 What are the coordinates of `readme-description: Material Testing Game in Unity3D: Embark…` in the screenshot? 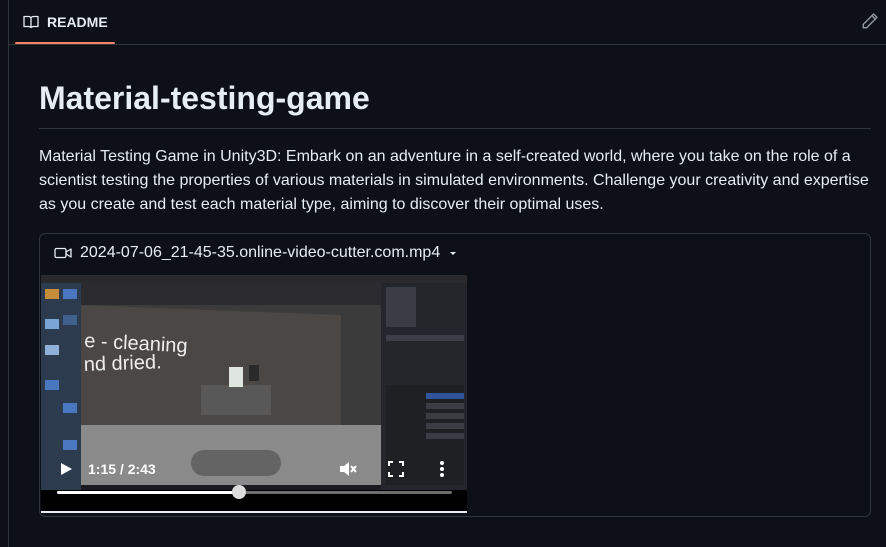 It's located at (454, 180).